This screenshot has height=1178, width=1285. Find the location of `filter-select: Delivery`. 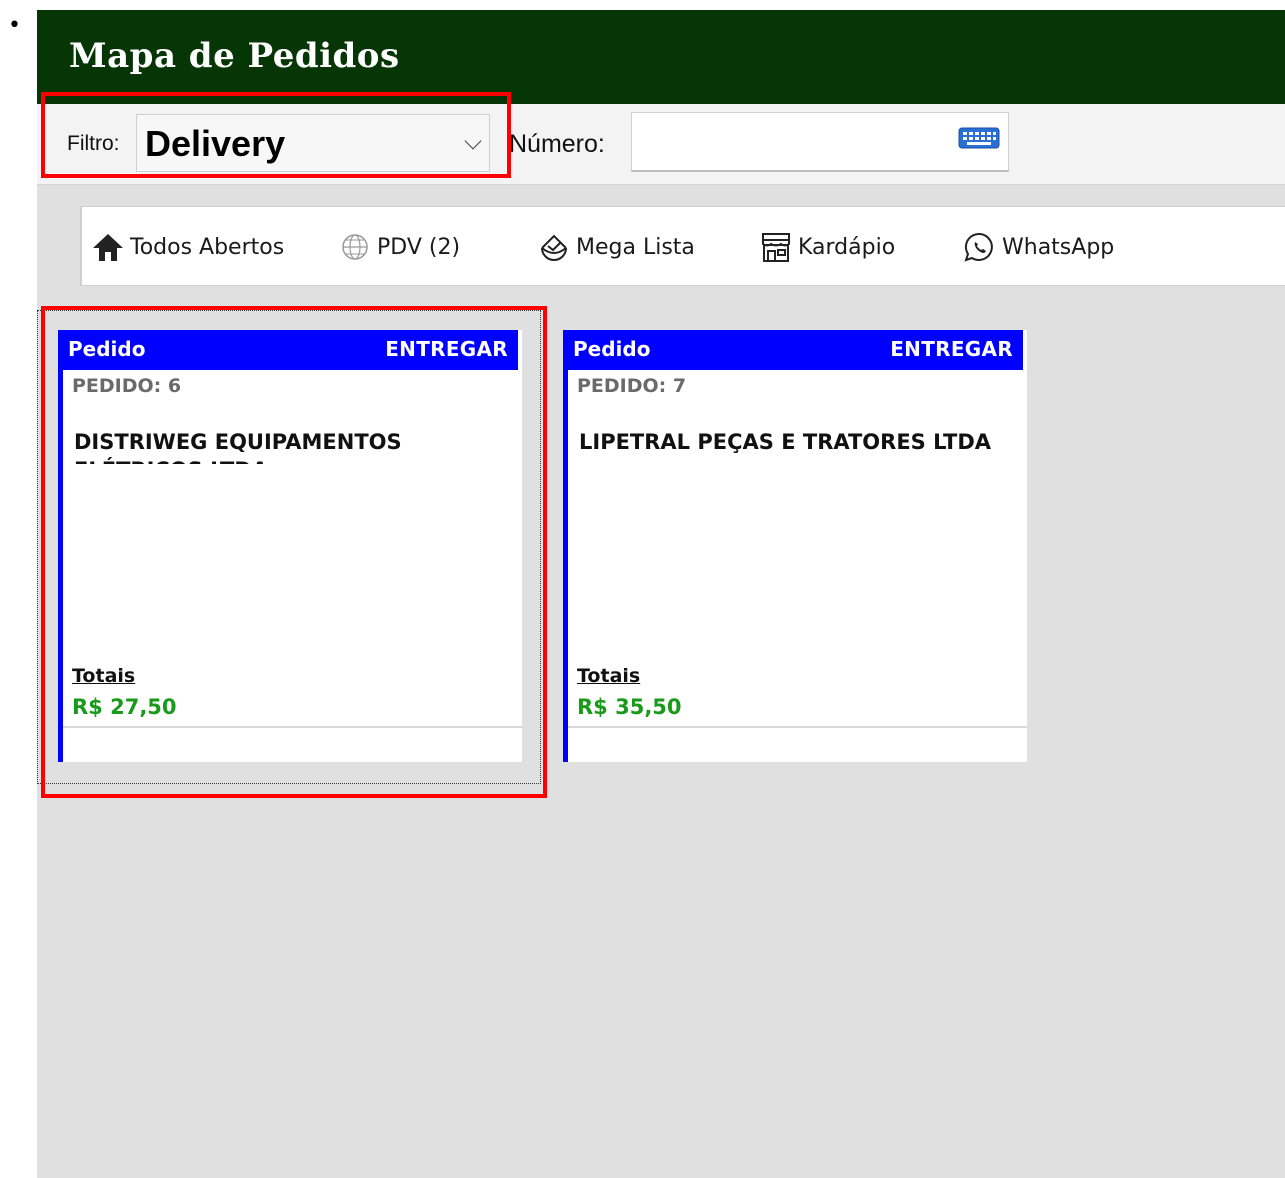

filter-select: Delivery is located at coordinates (313, 143).